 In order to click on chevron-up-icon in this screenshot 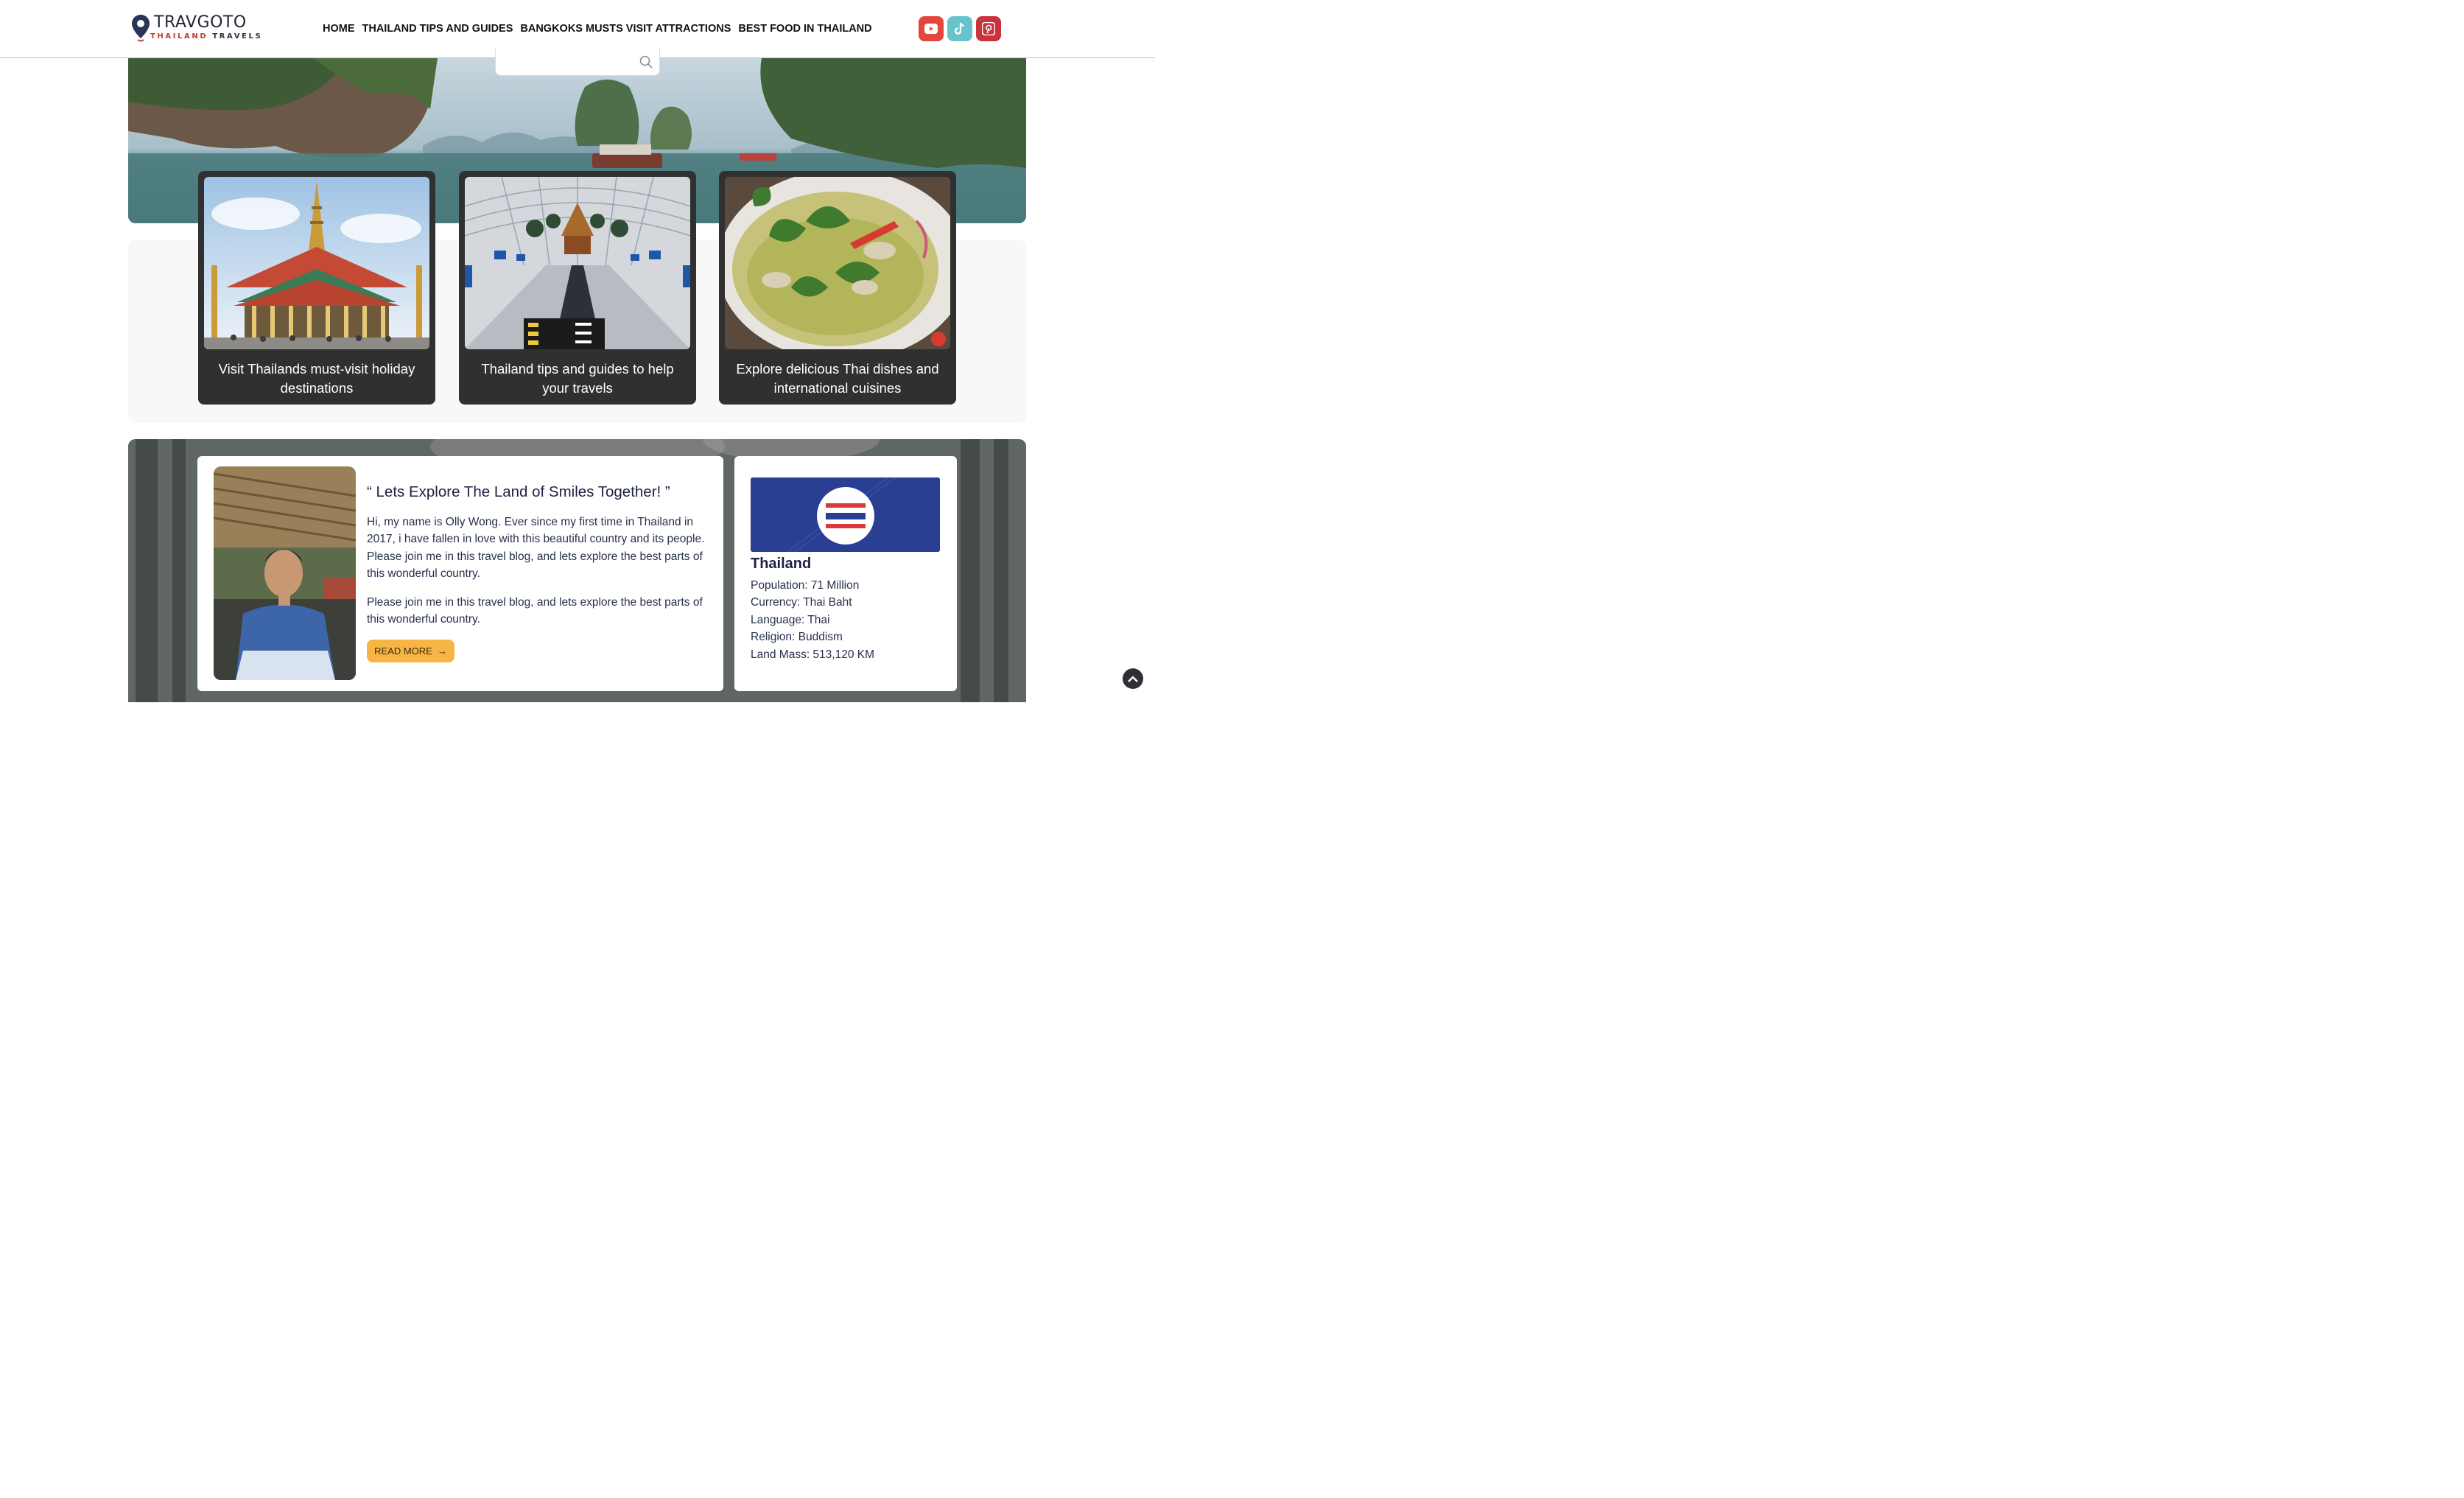, I will do `click(1133, 679)`.